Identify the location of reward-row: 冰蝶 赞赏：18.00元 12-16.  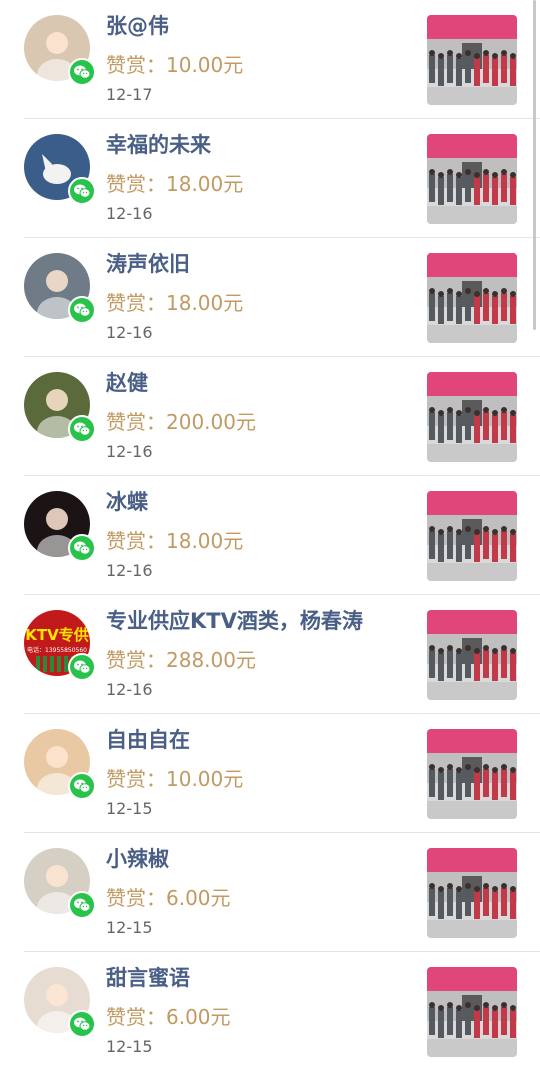
(282, 535).